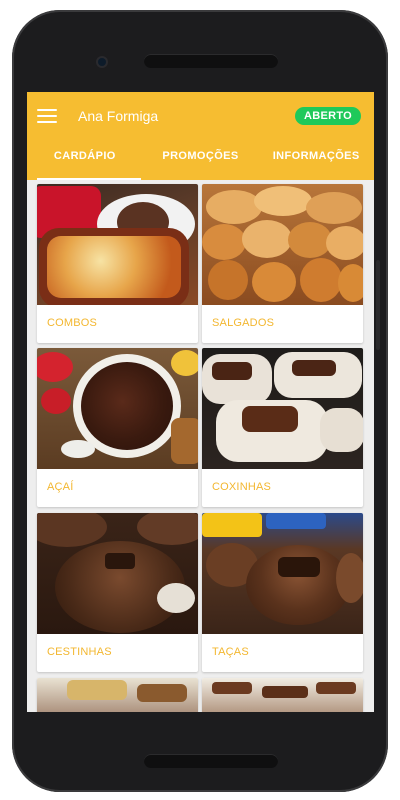  What do you see at coordinates (243, 323) in the screenshot?
I see `category-label: SALGADOS` at bounding box center [243, 323].